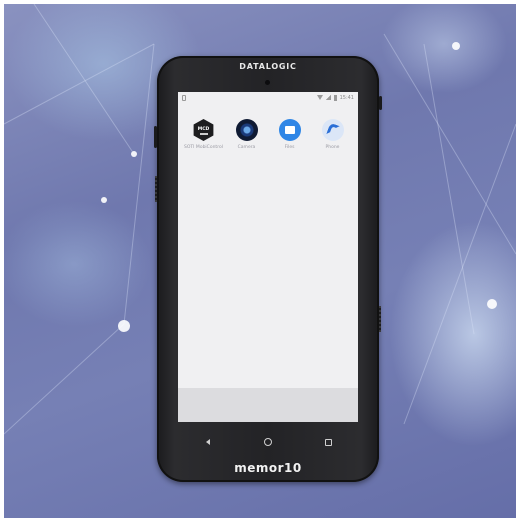  I want to click on camera-lens-icon, so click(246, 130).